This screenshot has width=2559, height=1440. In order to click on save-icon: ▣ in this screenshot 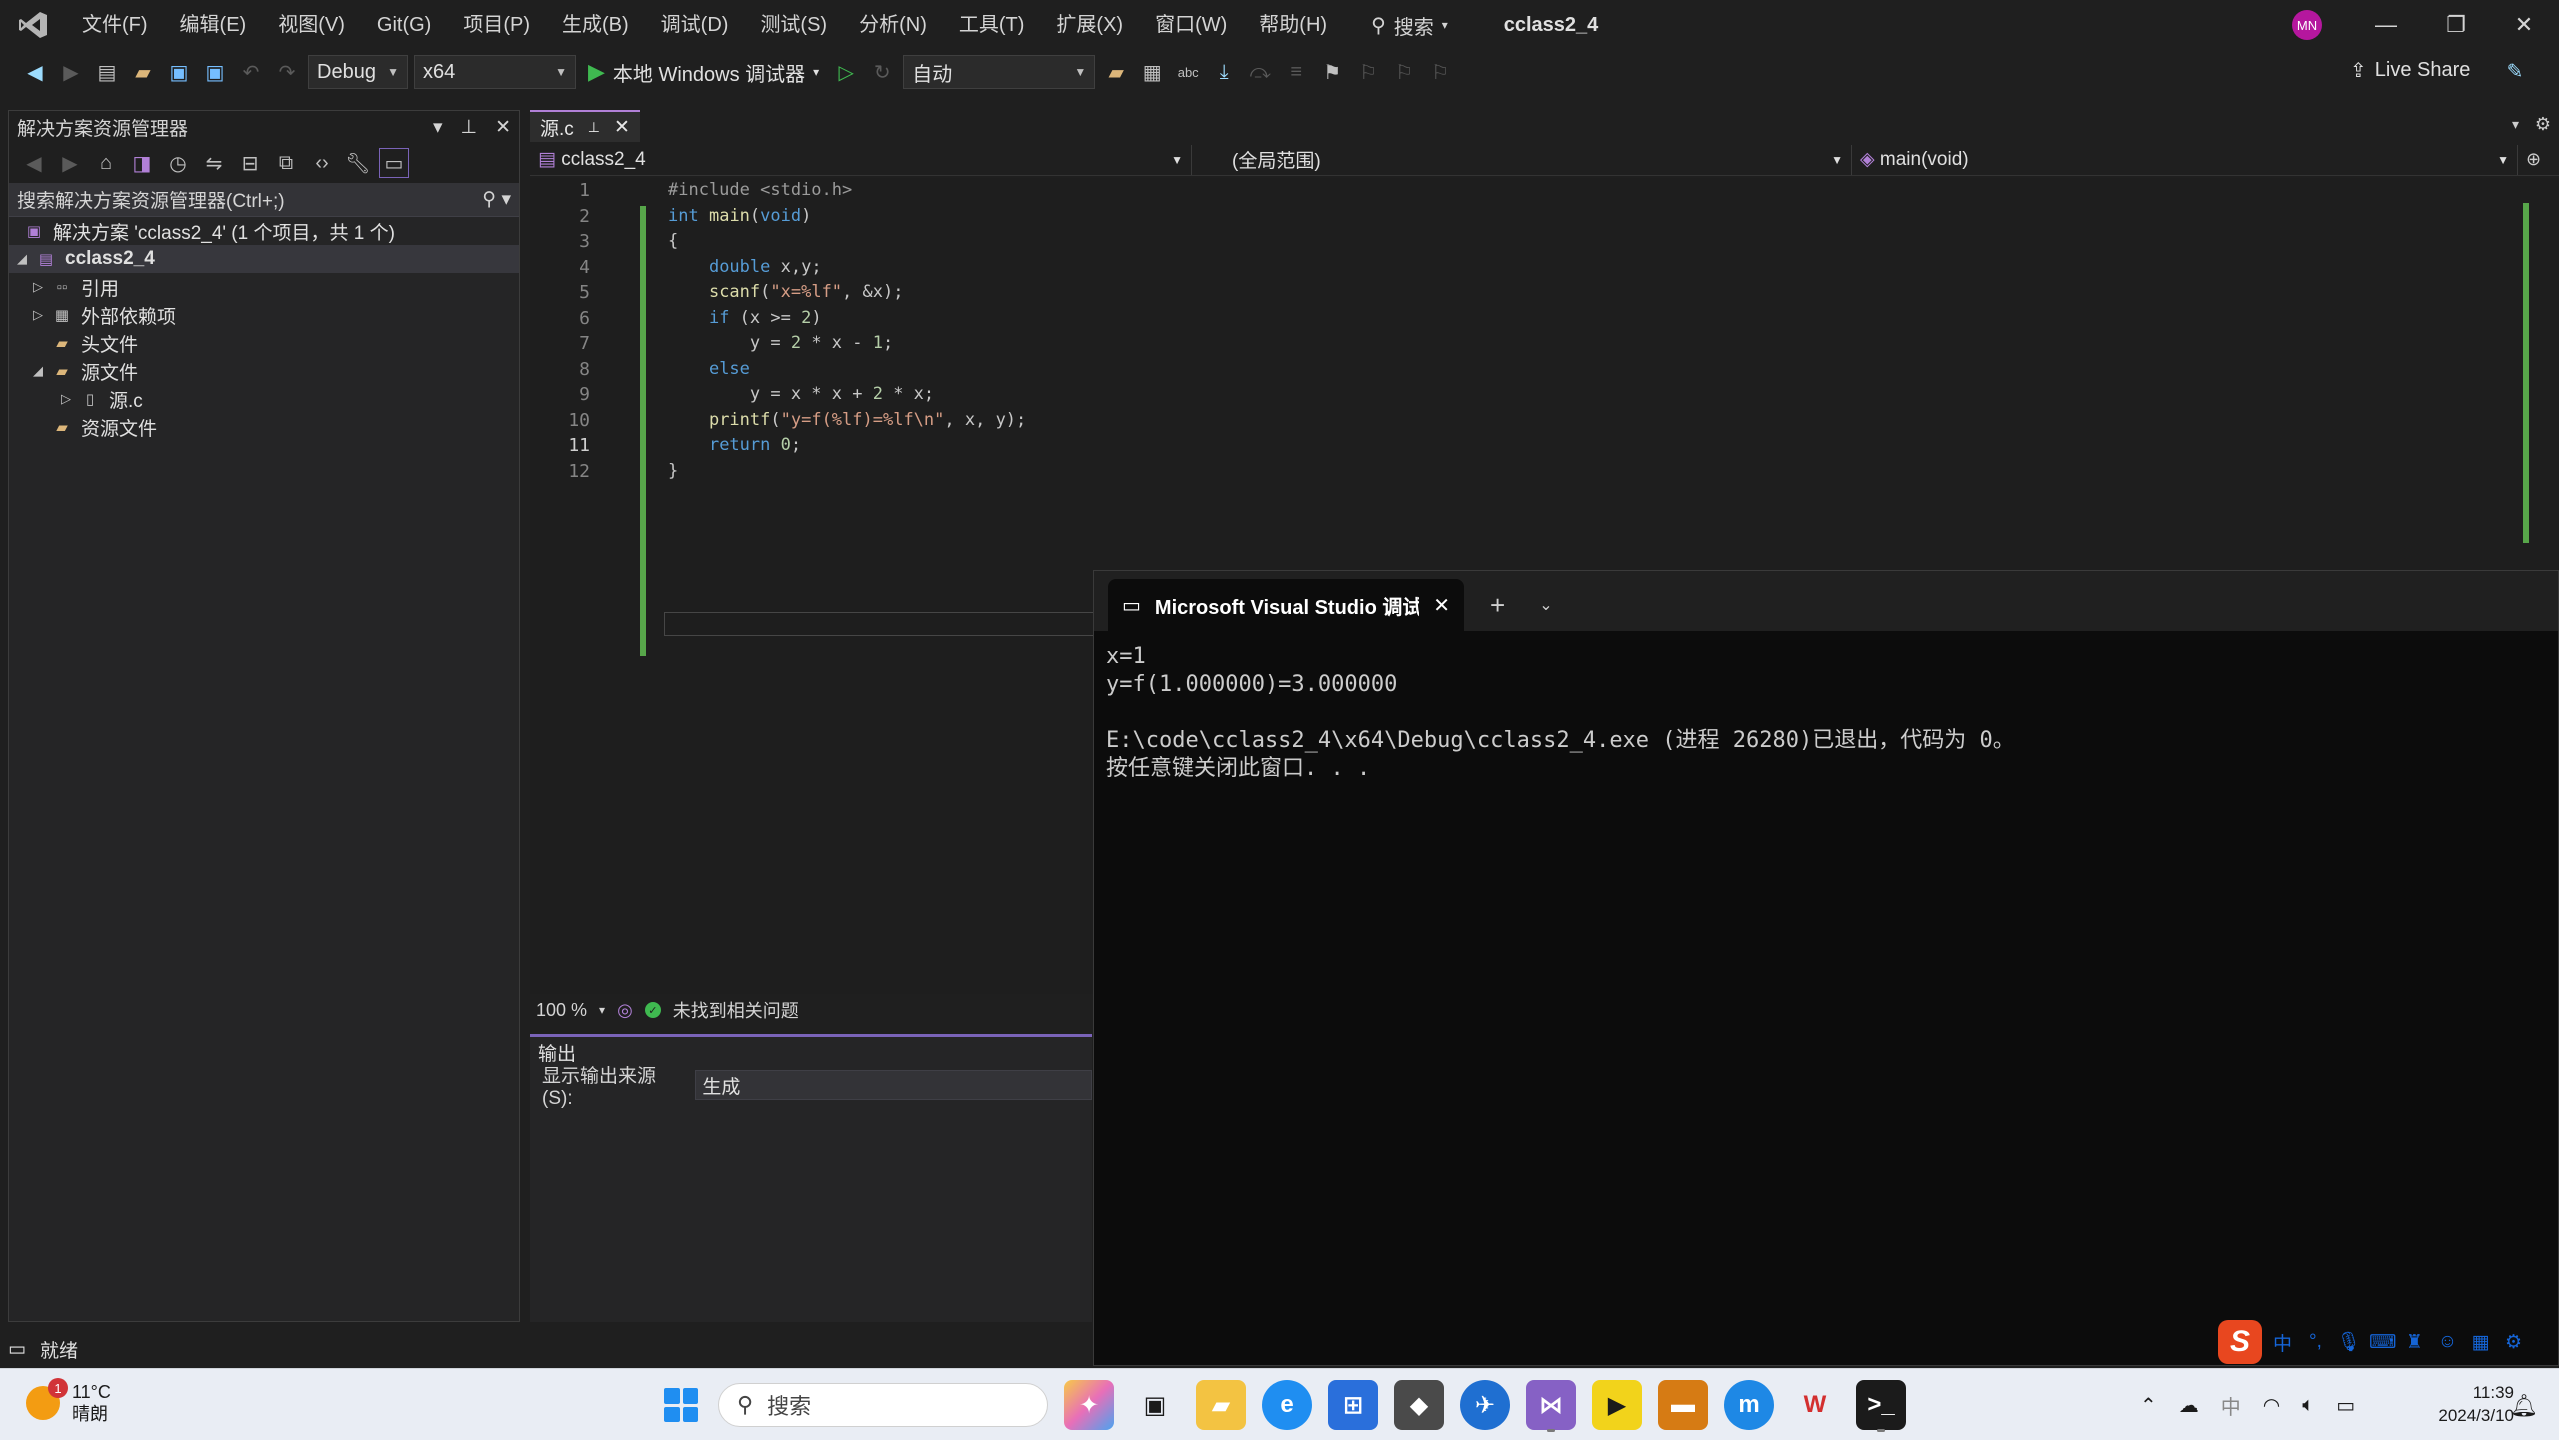, I will do `click(179, 72)`.